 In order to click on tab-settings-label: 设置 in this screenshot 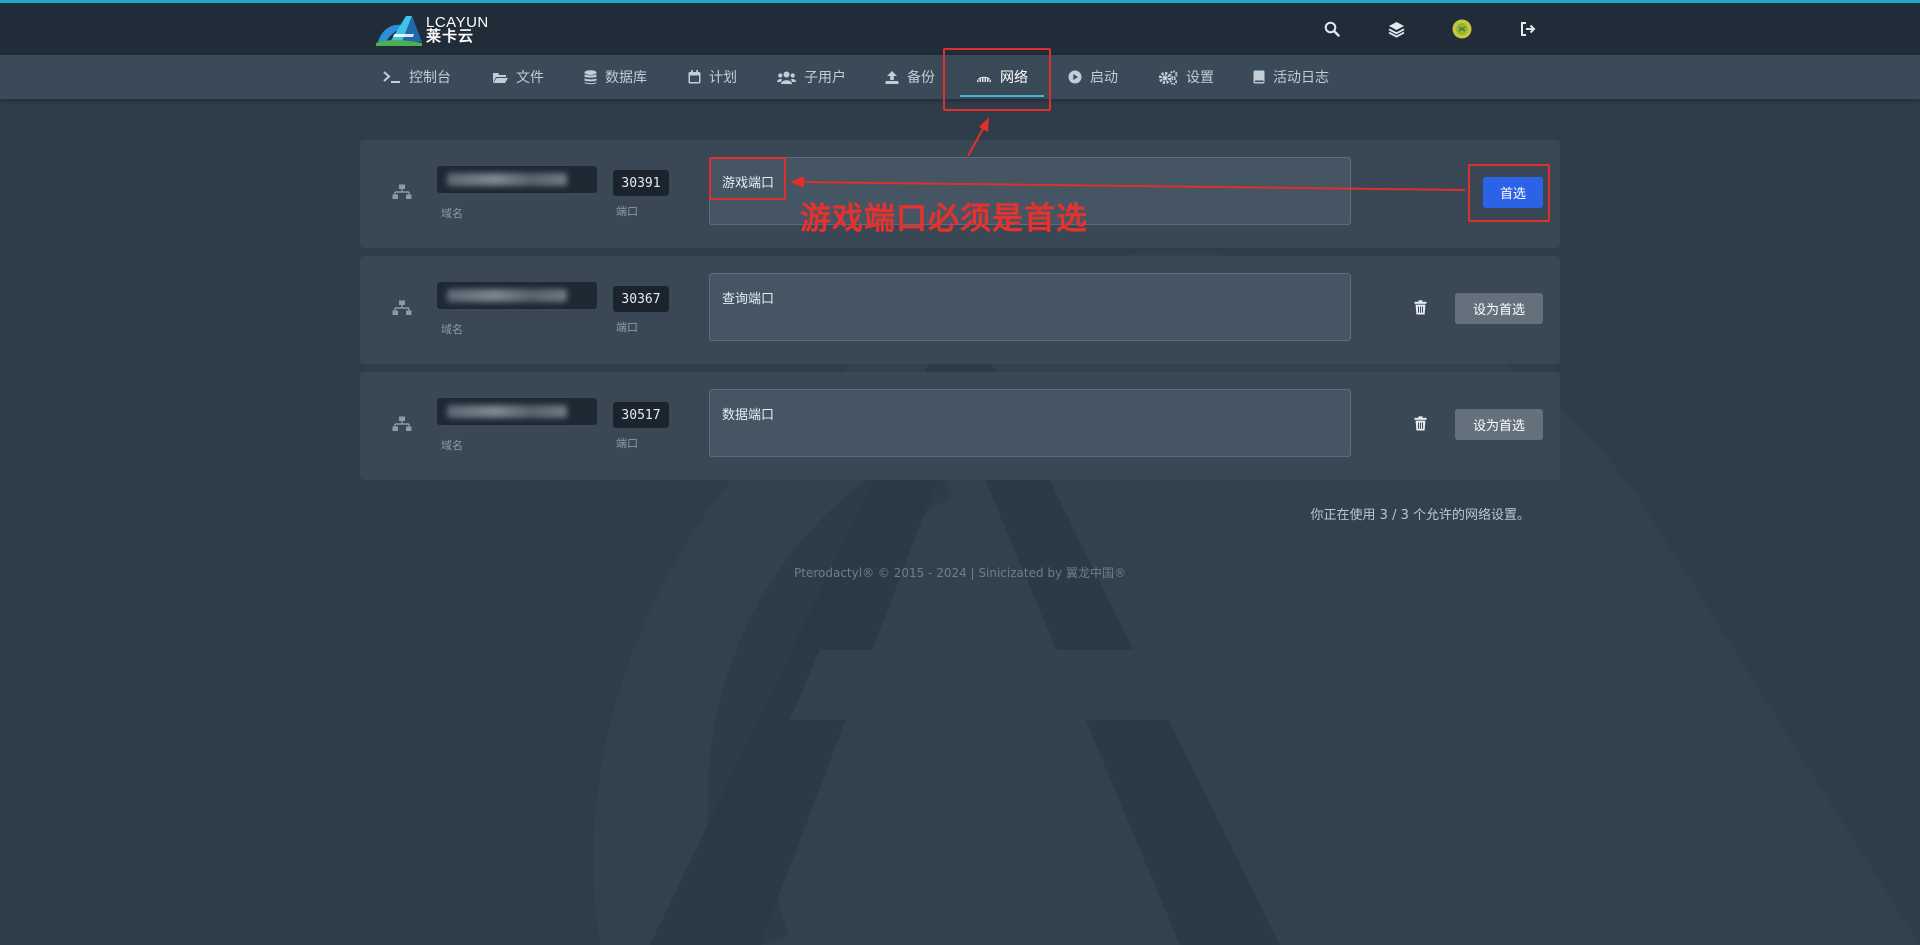, I will do `click(1200, 78)`.